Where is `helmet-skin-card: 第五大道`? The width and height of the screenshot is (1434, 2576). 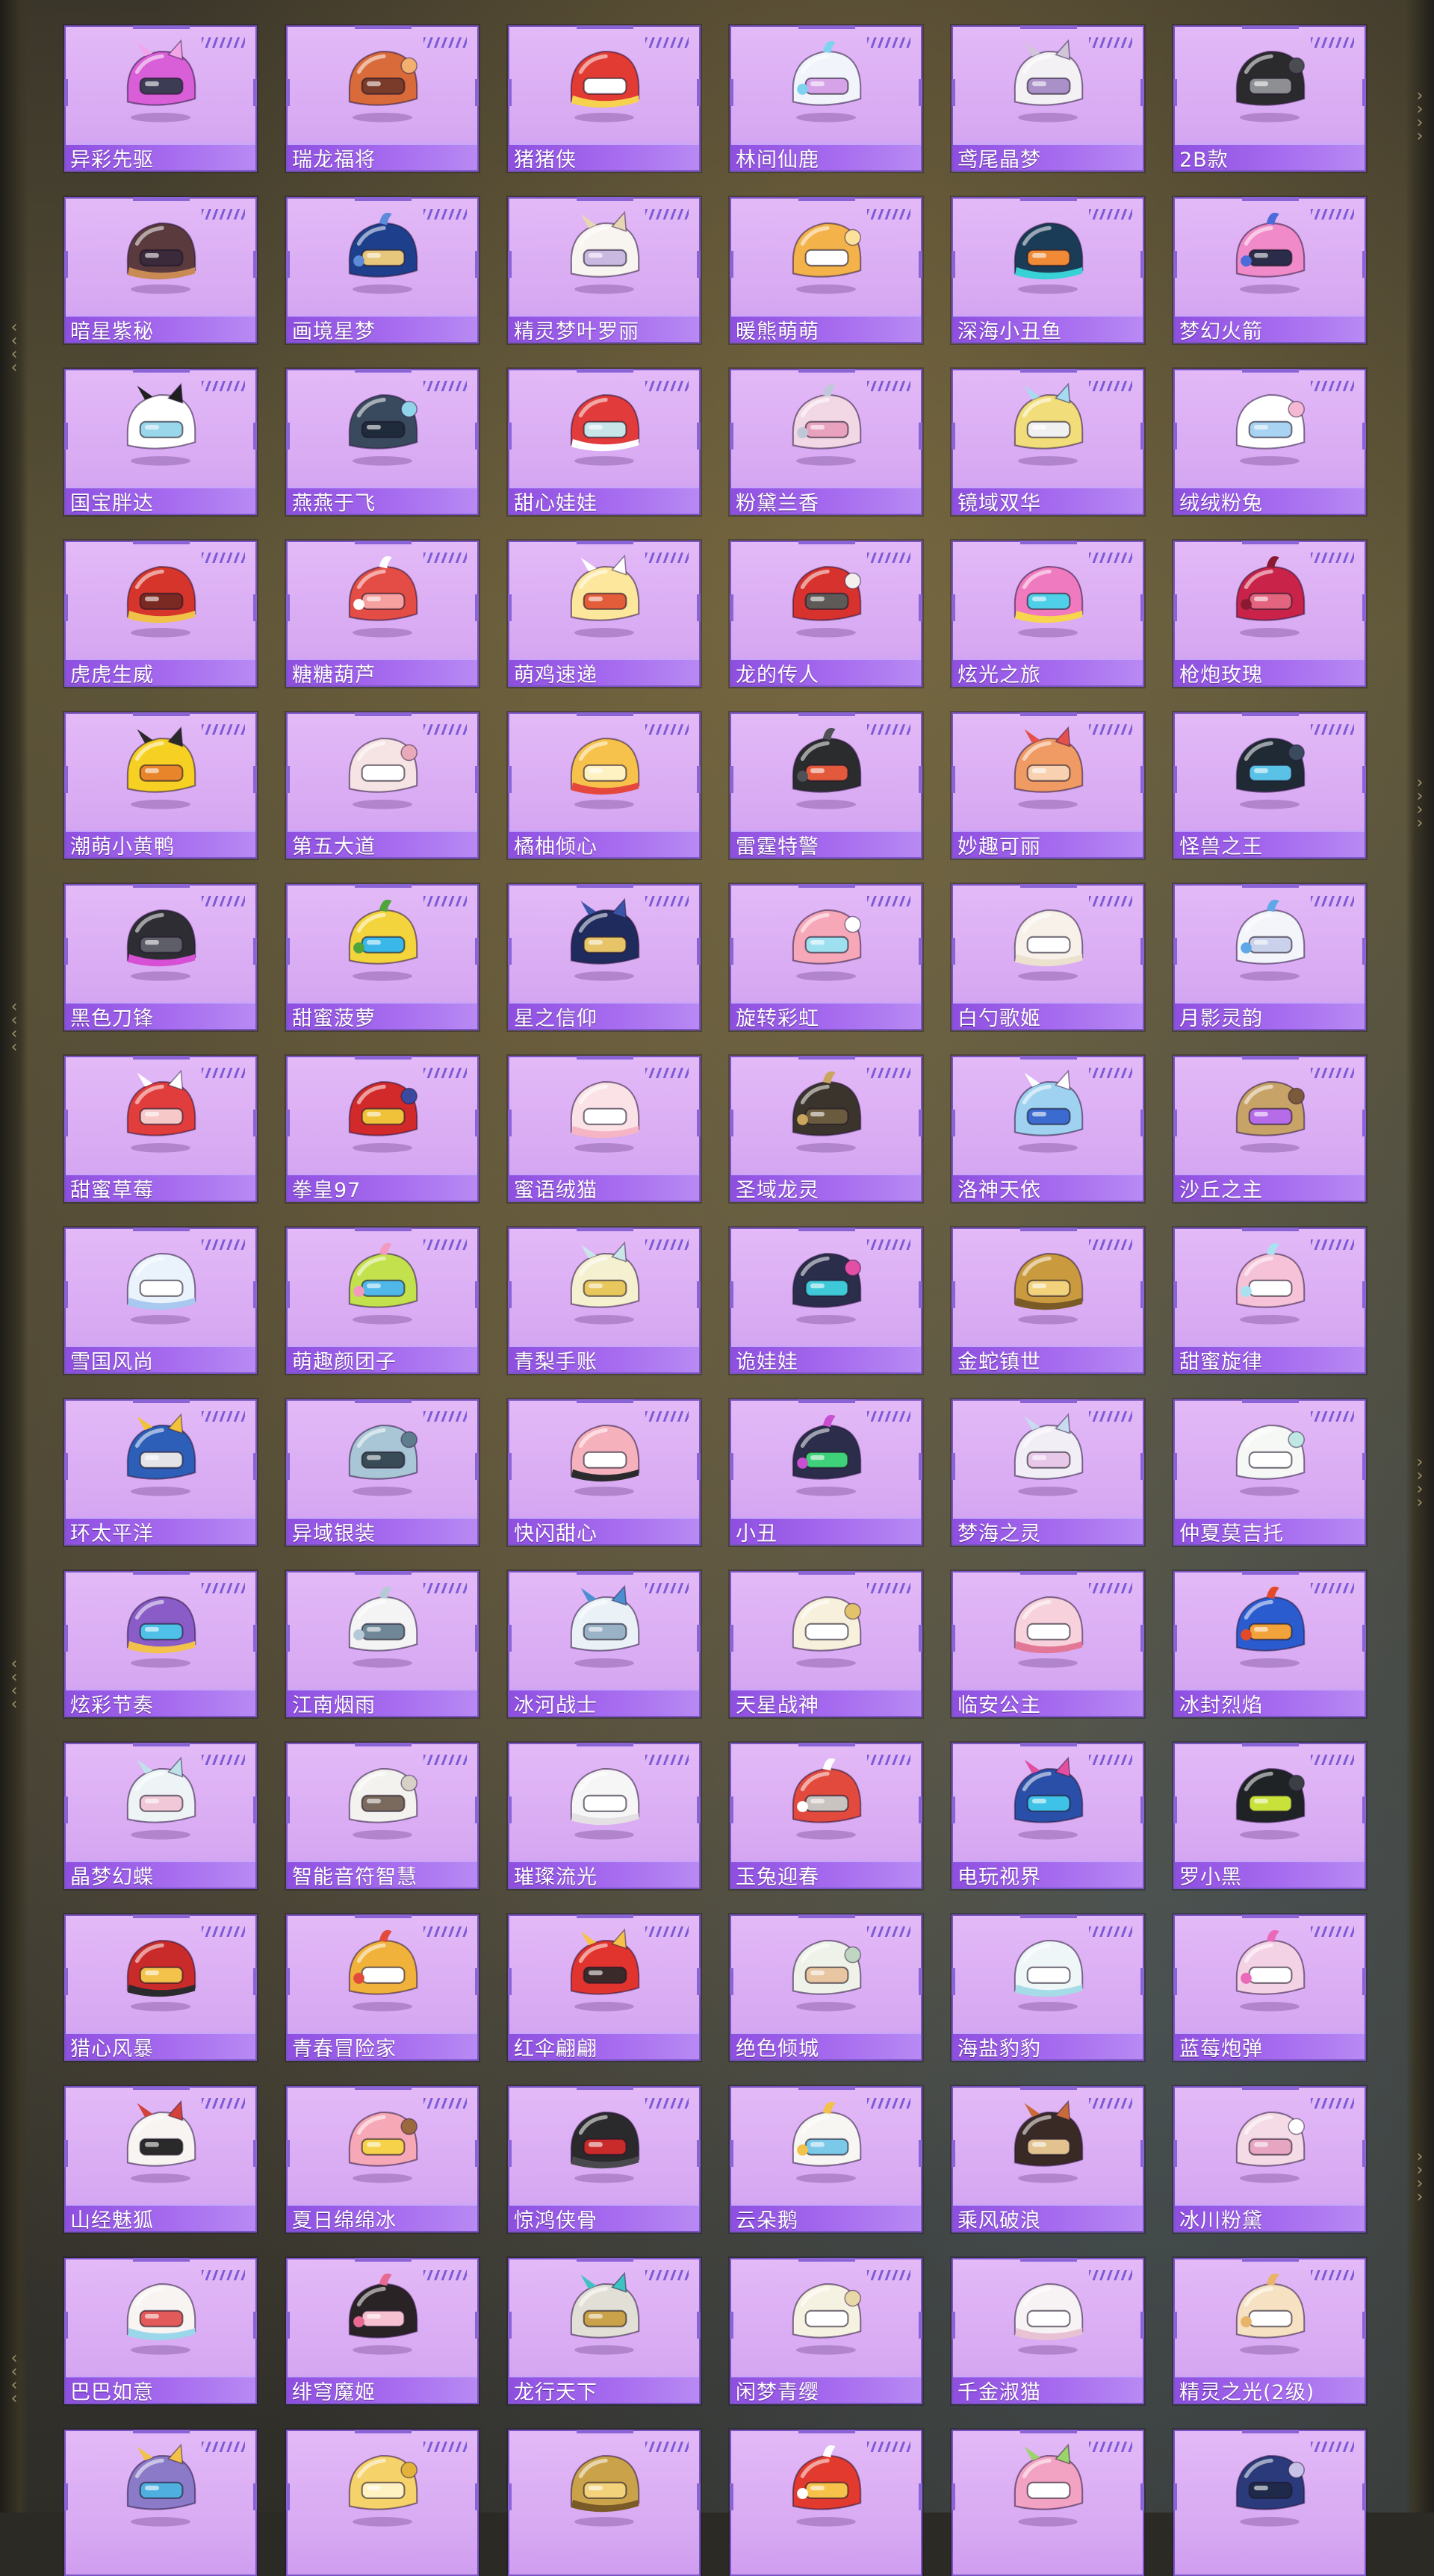
helmet-skin-card: 第五大道 is located at coordinates (382, 785).